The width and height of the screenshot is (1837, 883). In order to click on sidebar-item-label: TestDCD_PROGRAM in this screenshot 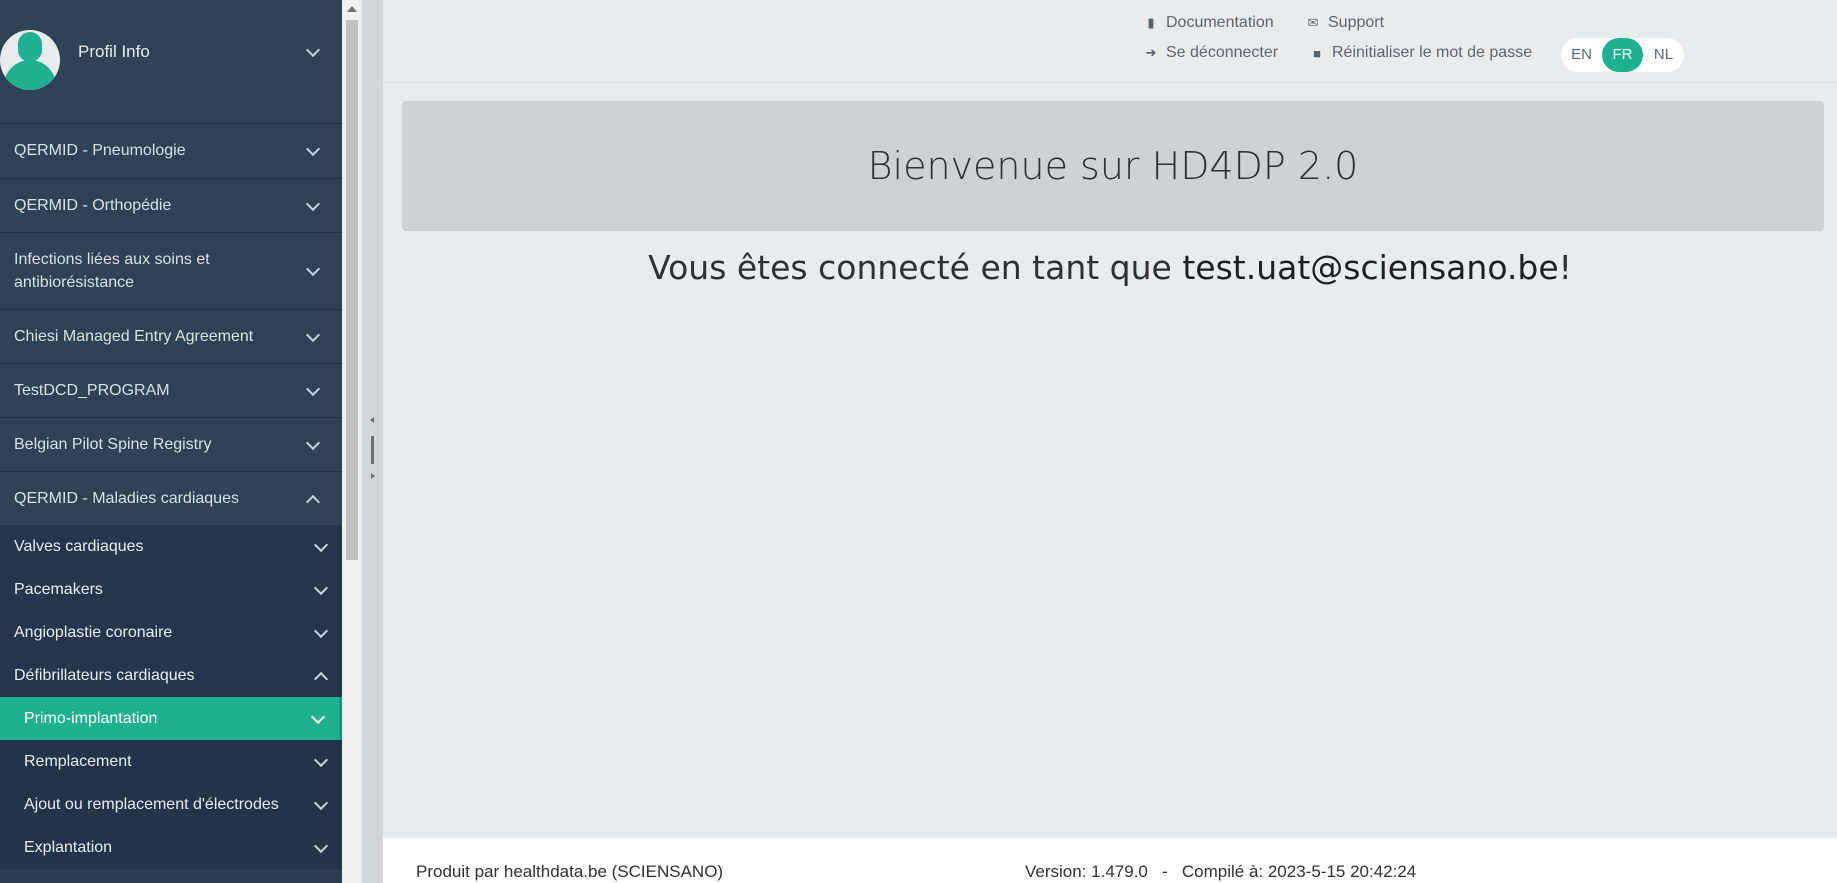, I will do `click(92, 390)`.